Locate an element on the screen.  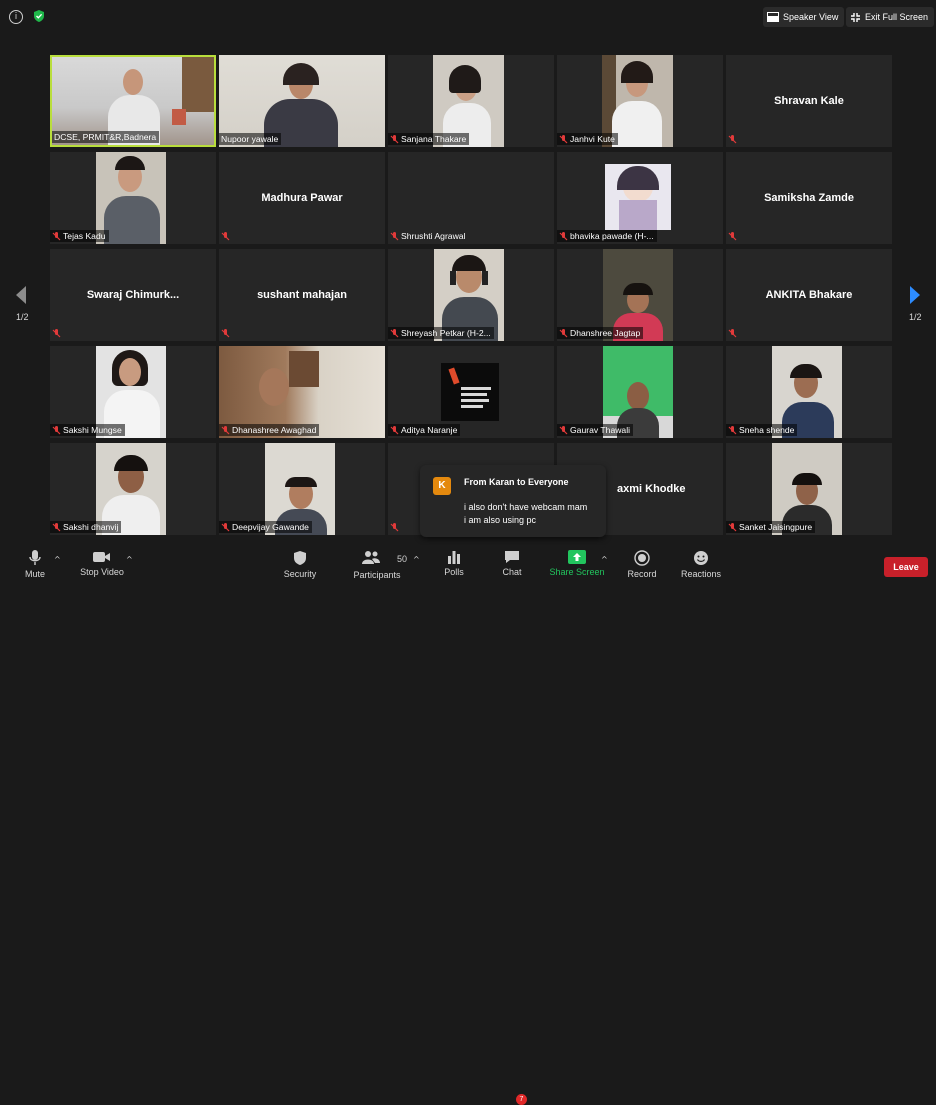
participants-icon is located at coordinates (370, 557).